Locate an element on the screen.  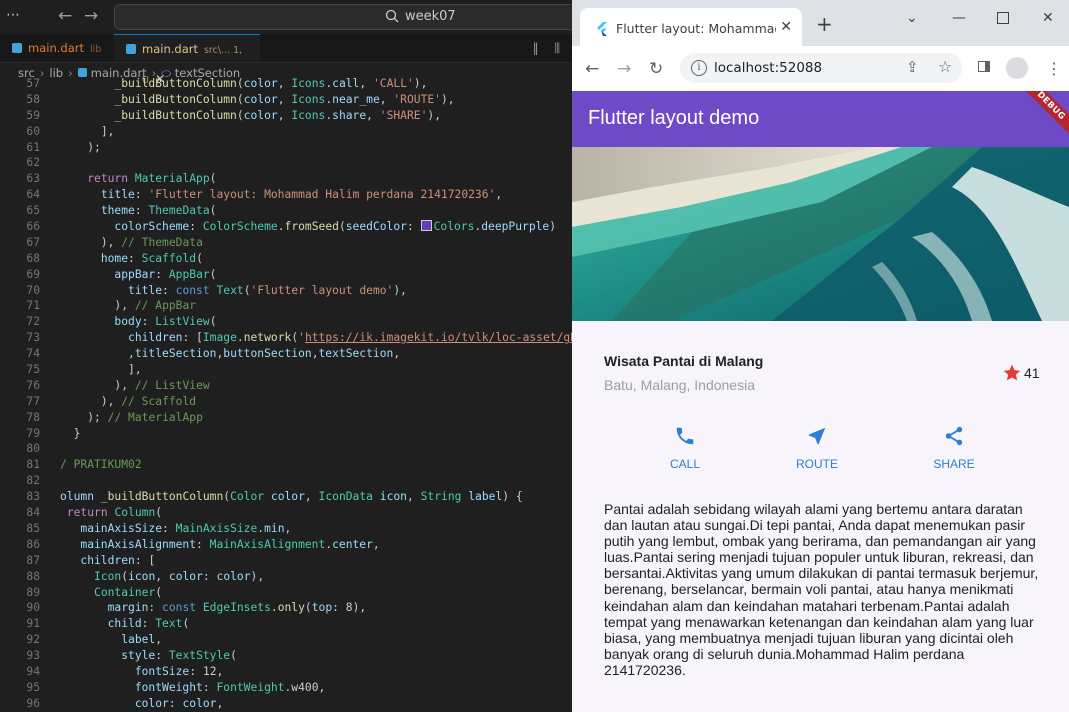
code-line: 87 children: [ is located at coordinates (286, 561).